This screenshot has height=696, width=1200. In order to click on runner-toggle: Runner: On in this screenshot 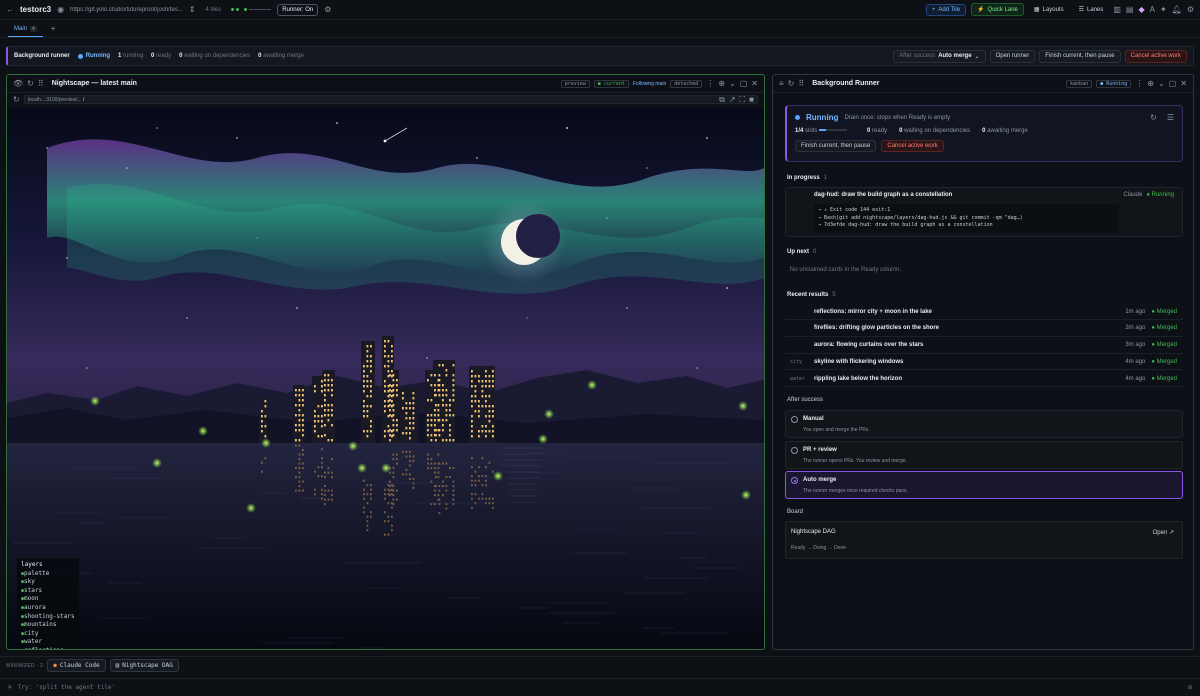, I will do `click(298, 9)`.